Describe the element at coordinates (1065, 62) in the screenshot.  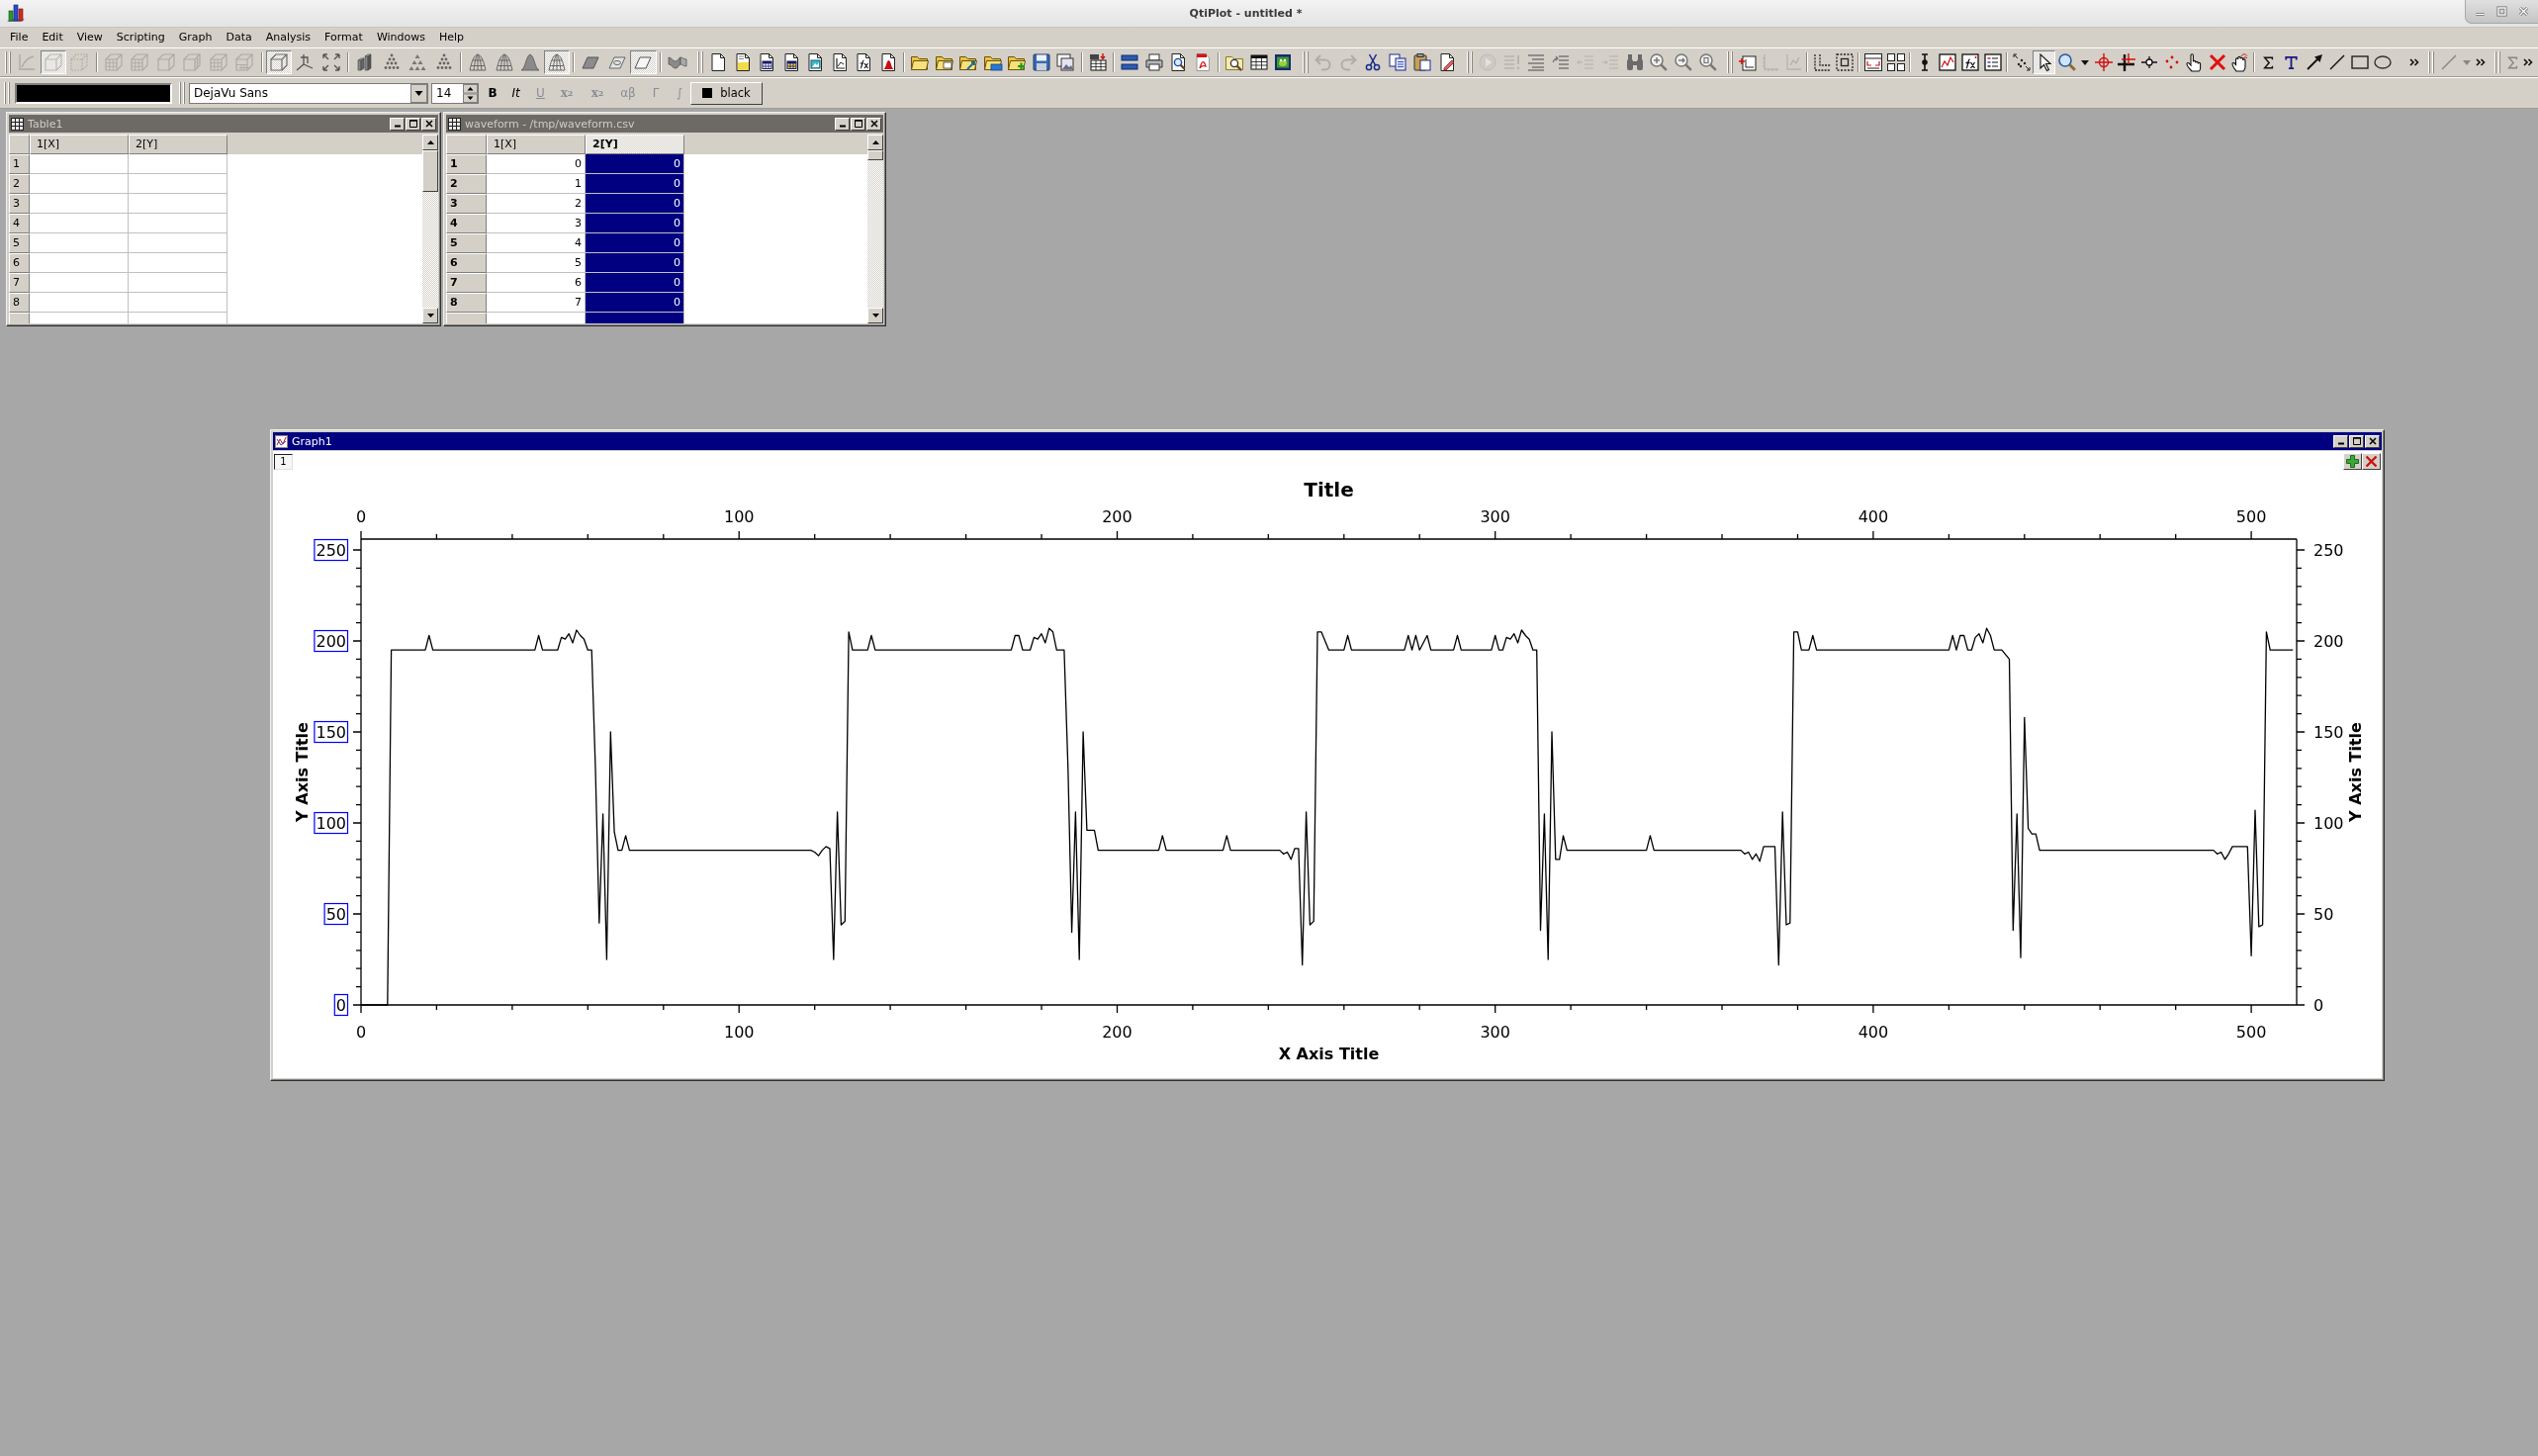
I see `image-windows-icon` at that location.